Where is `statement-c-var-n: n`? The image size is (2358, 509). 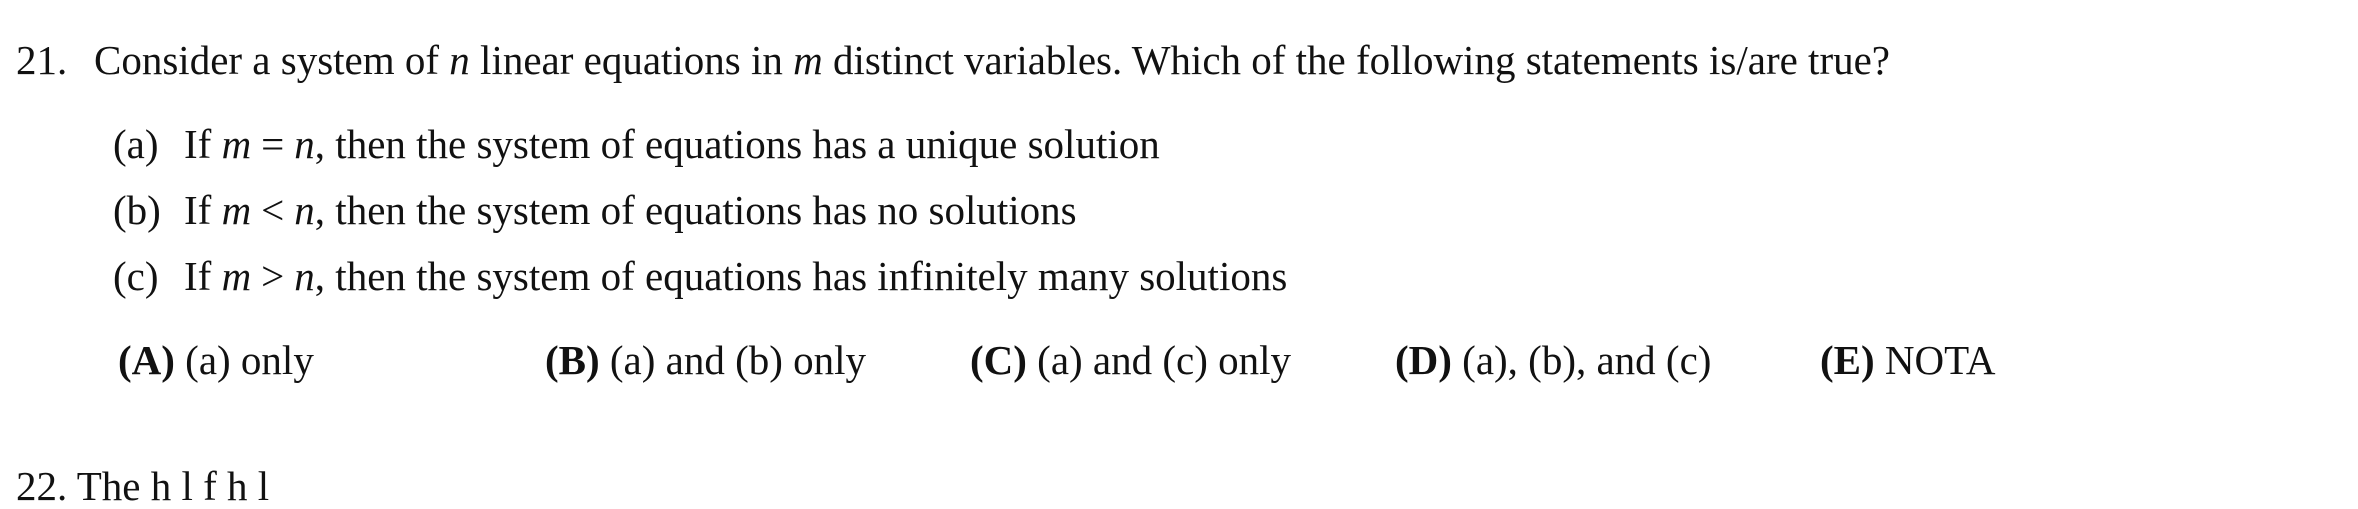
statement-c-var-n: n is located at coordinates (304, 276).